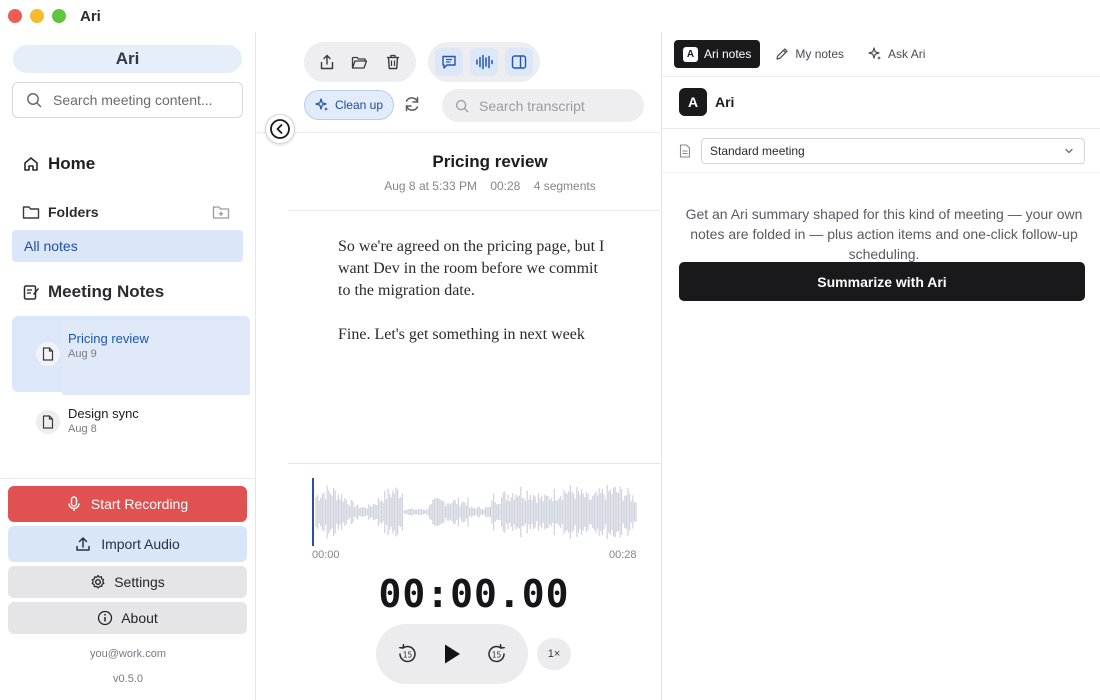  What do you see at coordinates (221, 212) in the screenshot?
I see `folder-add-icon` at bounding box center [221, 212].